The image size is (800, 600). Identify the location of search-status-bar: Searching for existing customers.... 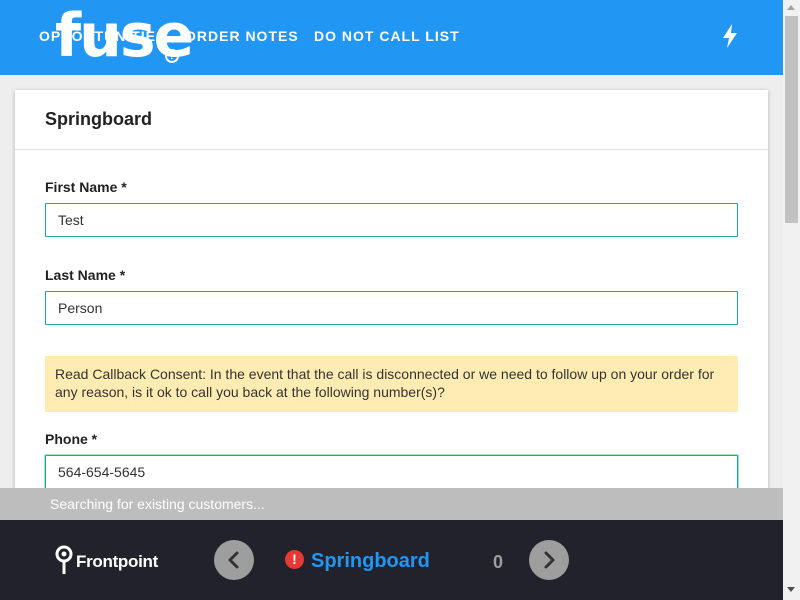
(391, 504).